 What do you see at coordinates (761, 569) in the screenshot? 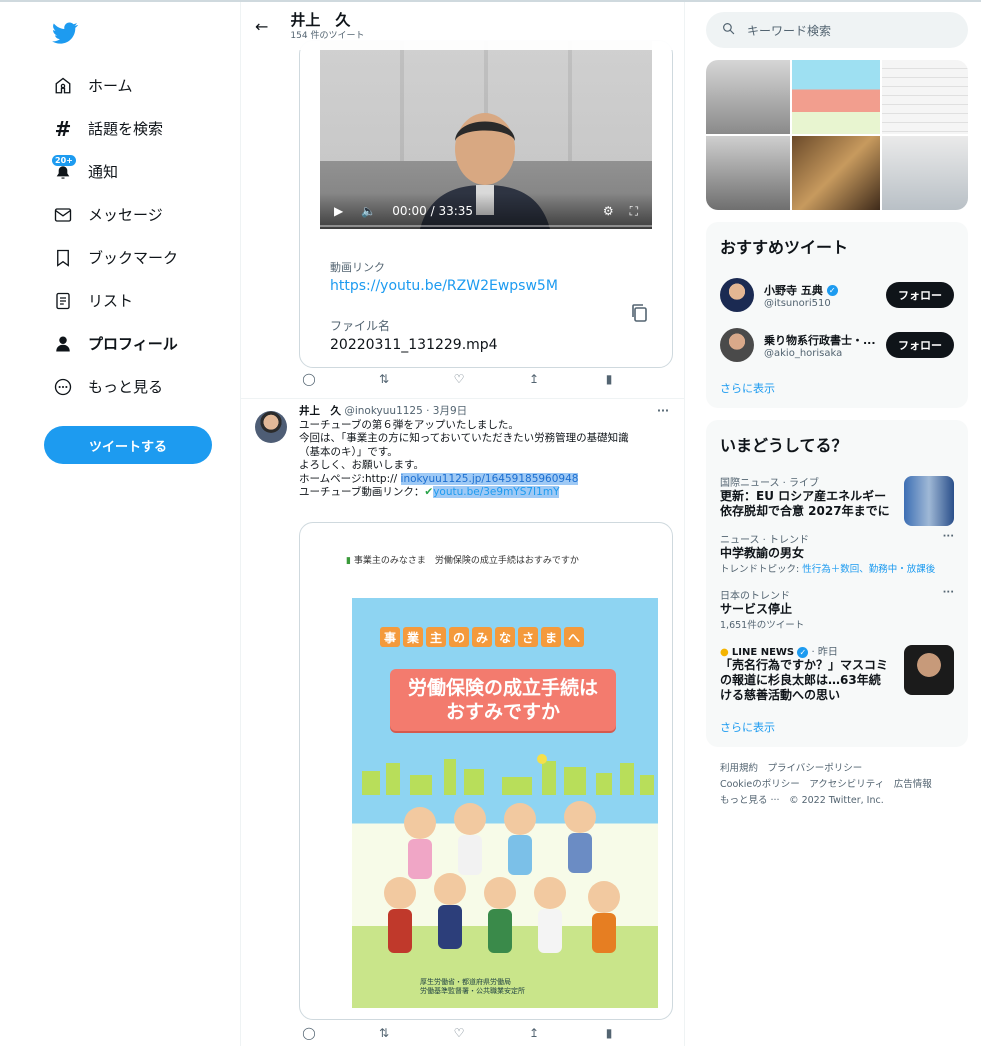
I see `trend-sub-prefix: トレンドトピック:` at bounding box center [761, 569].